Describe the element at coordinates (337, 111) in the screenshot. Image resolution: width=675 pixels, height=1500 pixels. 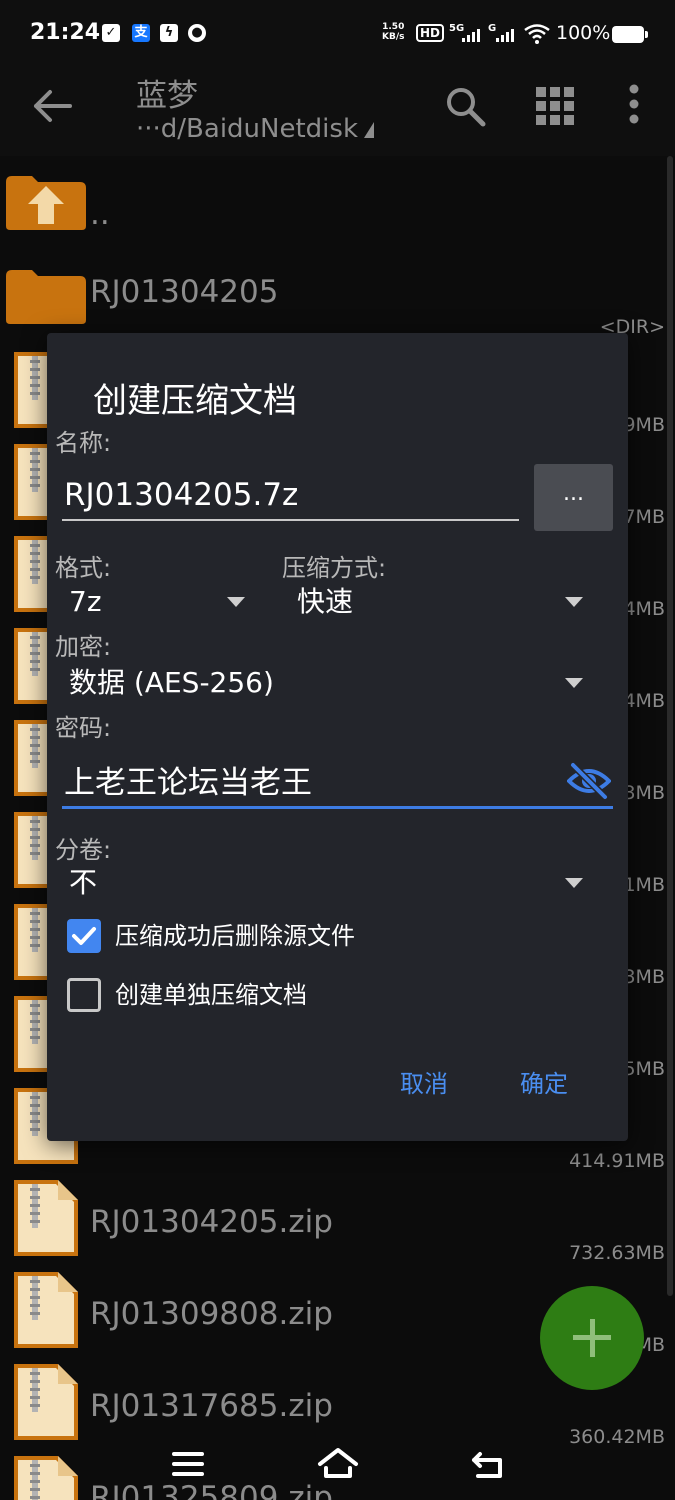
I see `toolbar: 蓝梦 ···d/BaiduNetdisk` at that location.